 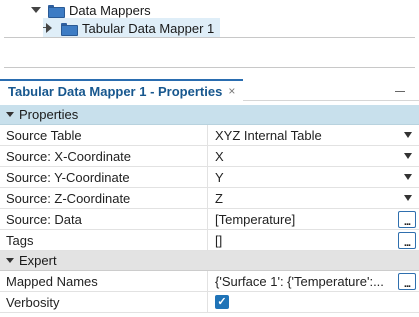 I want to click on property-row-source-x: Source: X-Coordinate X, so click(x=209, y=156).